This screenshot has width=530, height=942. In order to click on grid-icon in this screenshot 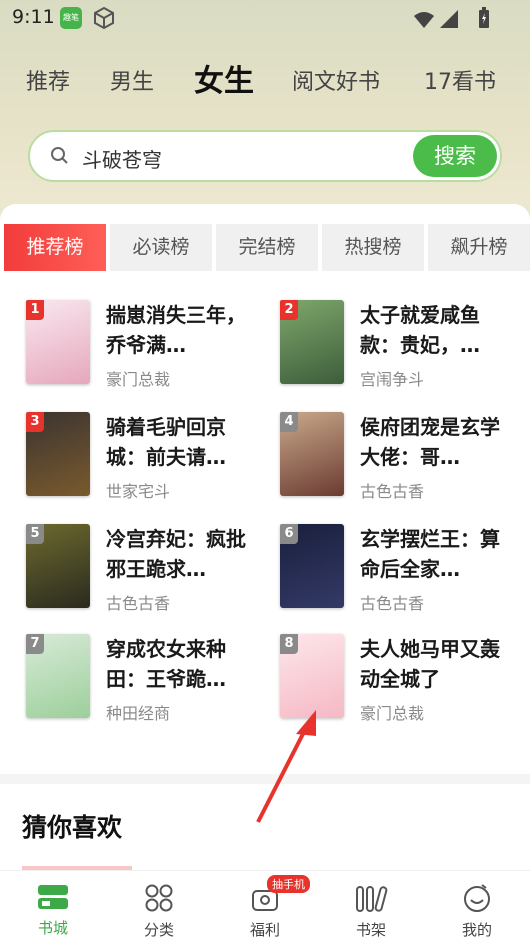, I will do `click(159, 898)`.